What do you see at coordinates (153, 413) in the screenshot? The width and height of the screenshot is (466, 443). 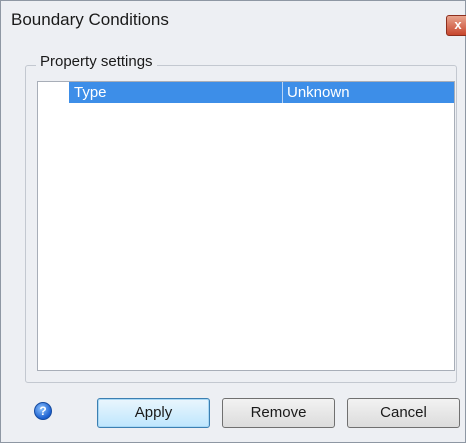 I see `apply-button: Apply` at bounding box center [153, 413].